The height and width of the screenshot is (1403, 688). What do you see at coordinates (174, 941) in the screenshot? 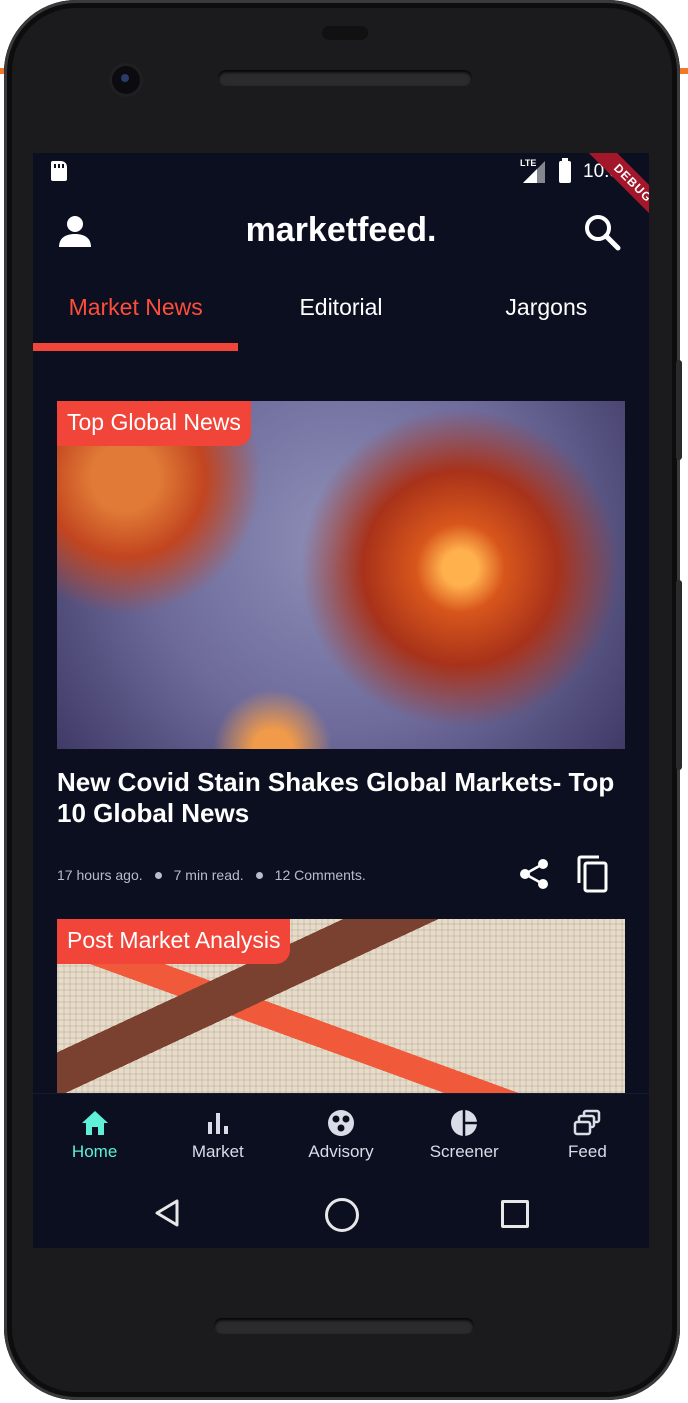
I see `article-tag: Post Market Analysis` at bounding box center [174, 941].